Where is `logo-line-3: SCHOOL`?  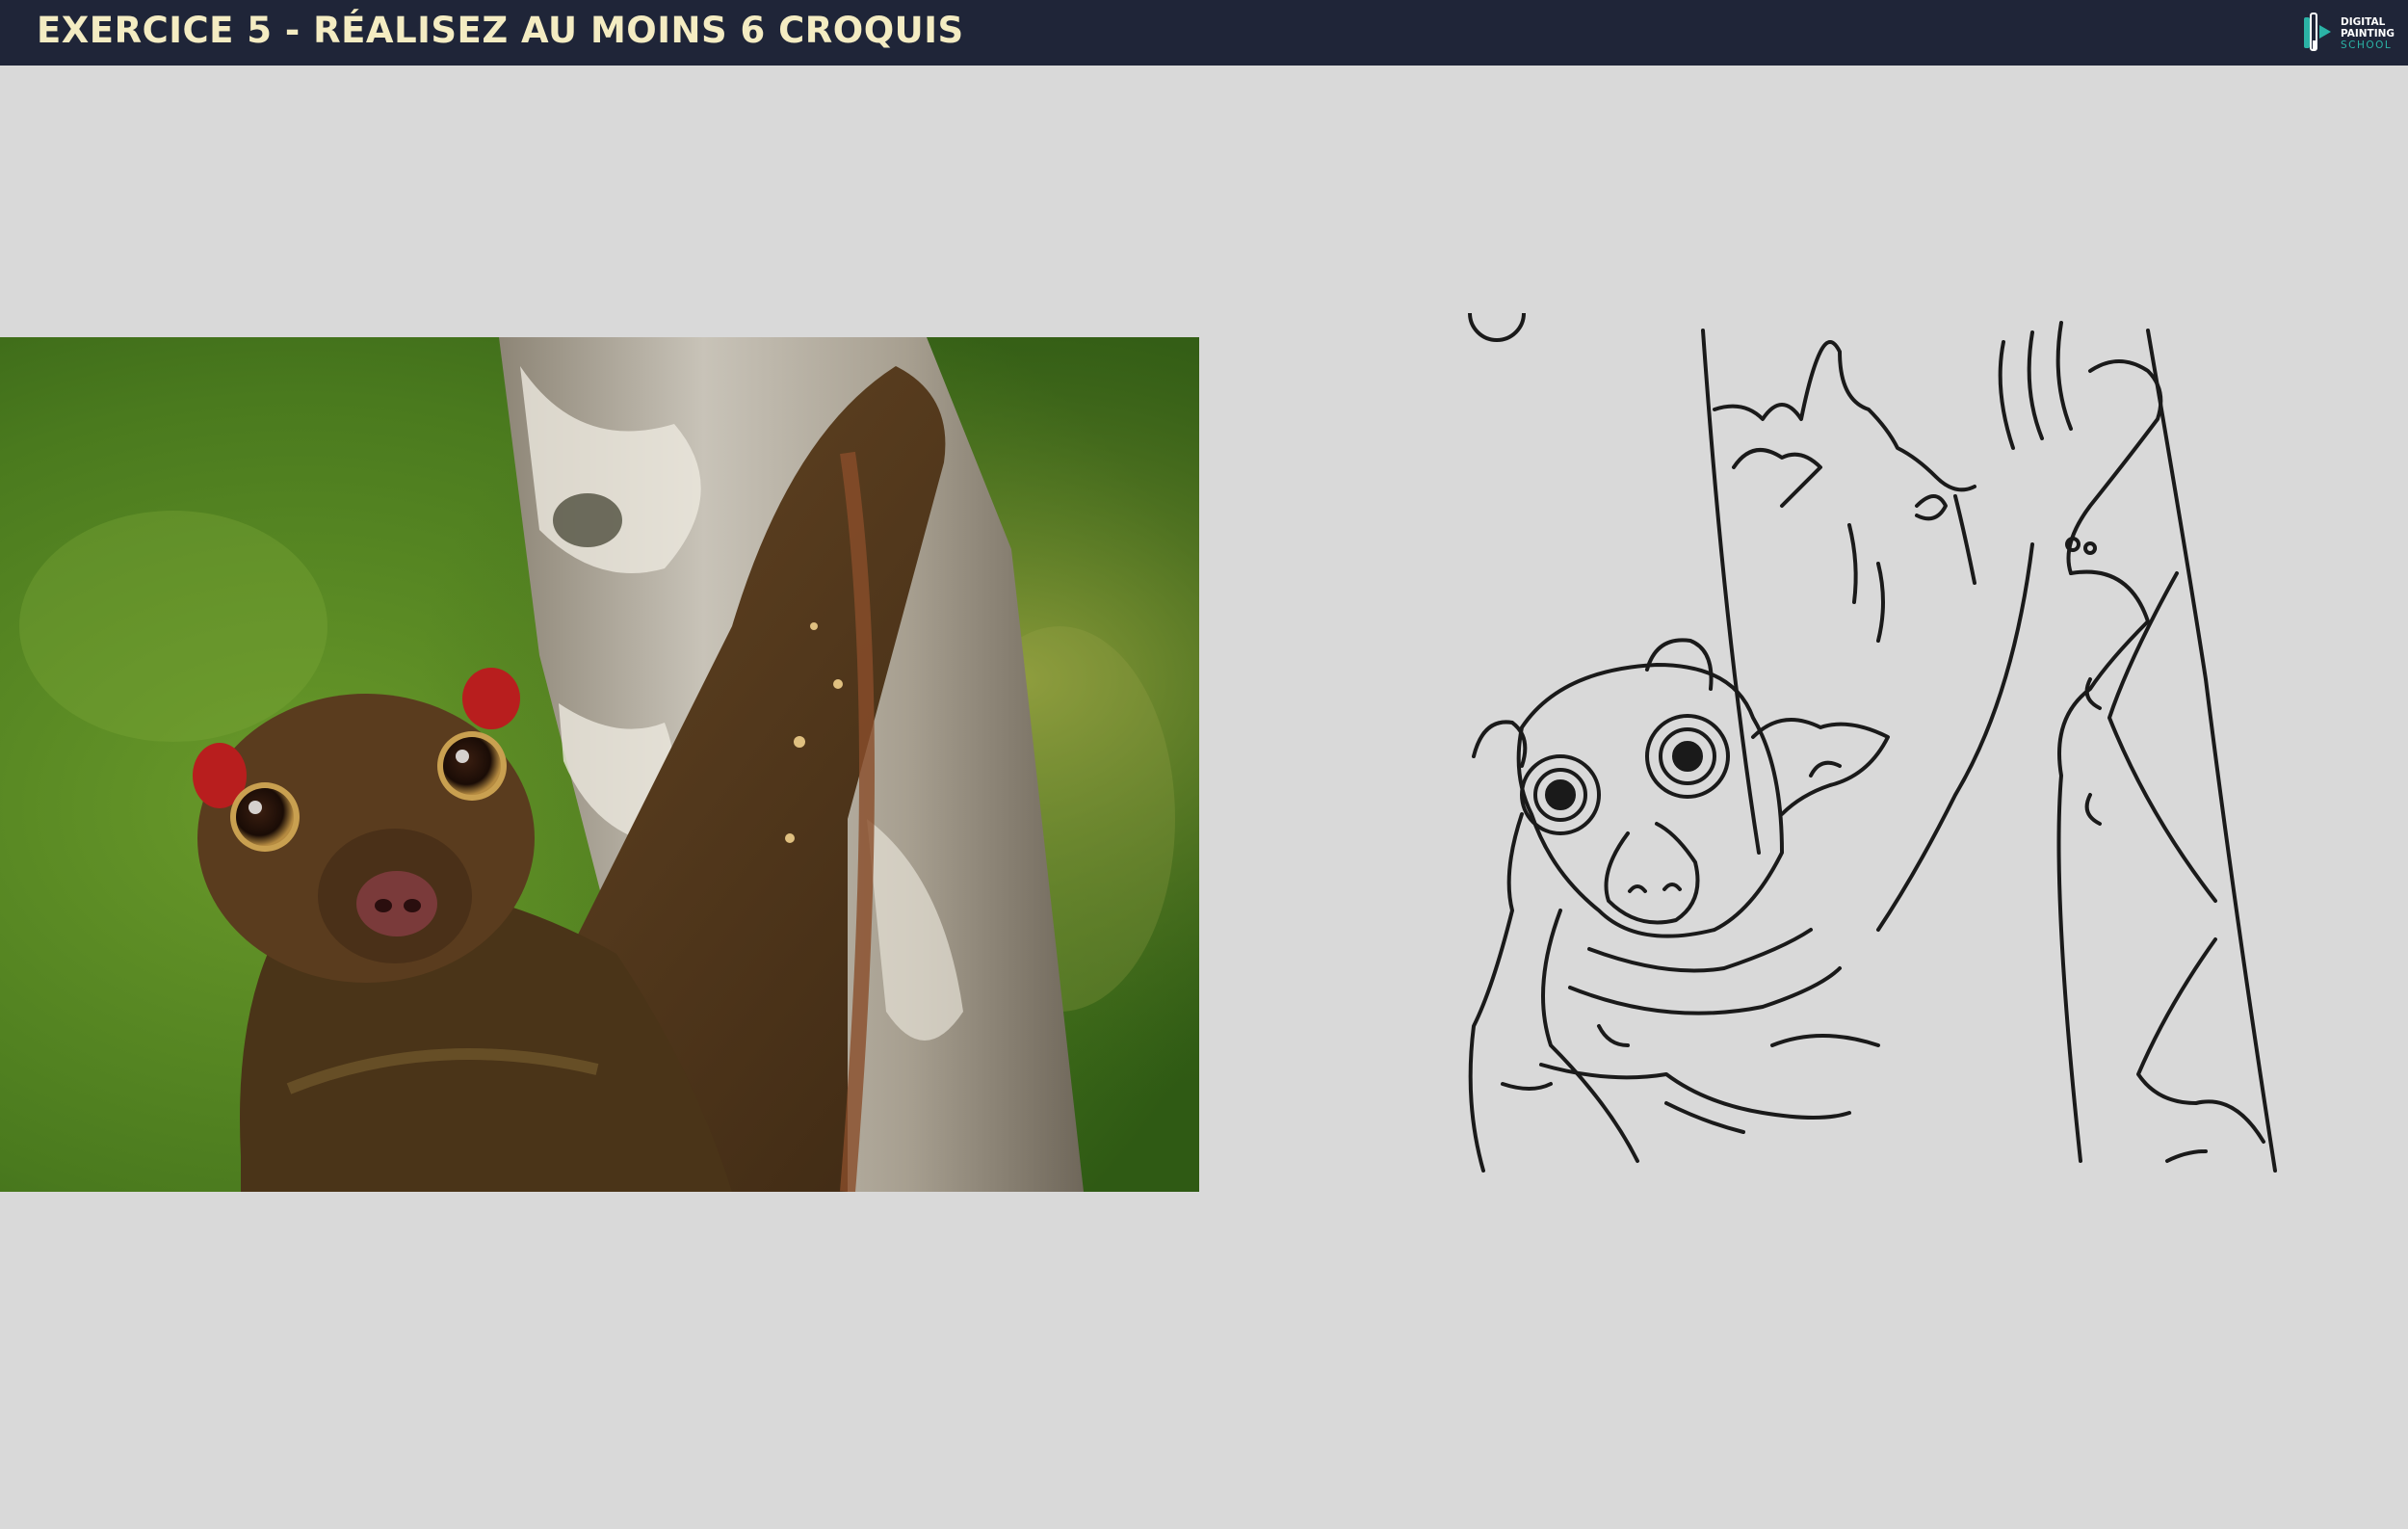
logo-line-3: SCHOOL is located at coordinates (2367, 45).